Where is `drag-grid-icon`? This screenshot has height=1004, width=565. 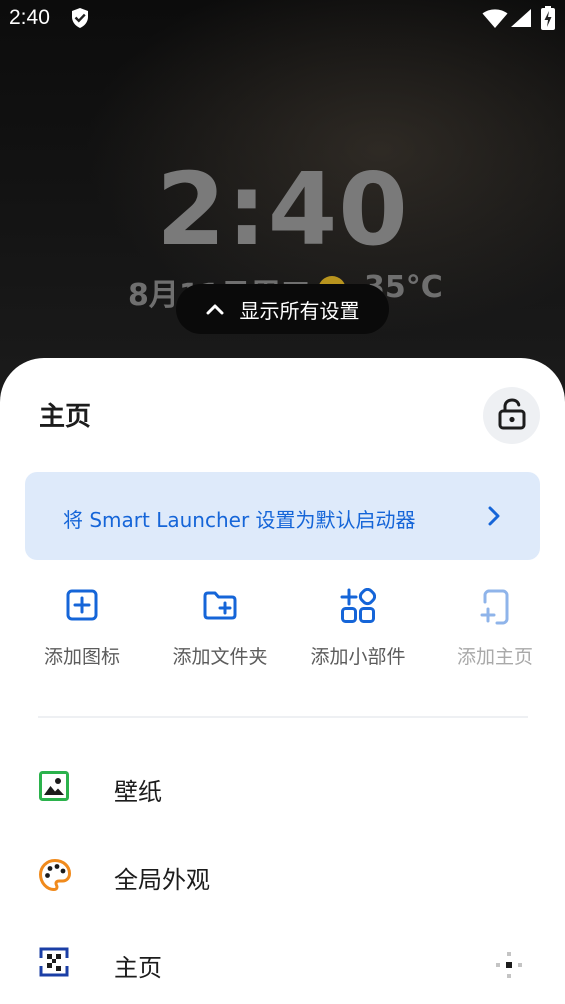
drag-grid-icon is located at coordinates (509, 967).